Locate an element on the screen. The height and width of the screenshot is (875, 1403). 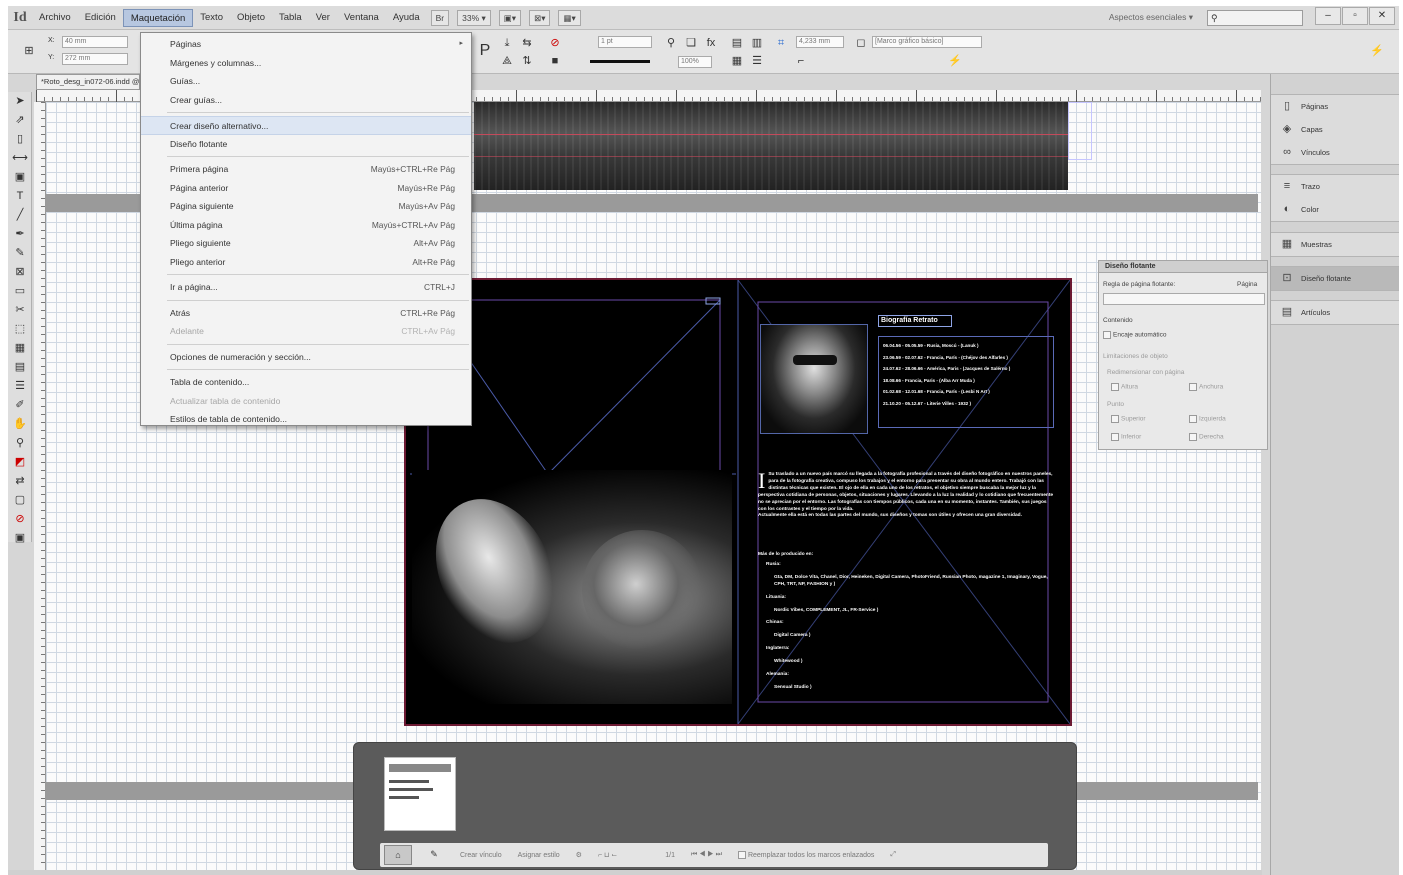
frame-fitting-icon: ⌗ is located at coordinates (781, 43).